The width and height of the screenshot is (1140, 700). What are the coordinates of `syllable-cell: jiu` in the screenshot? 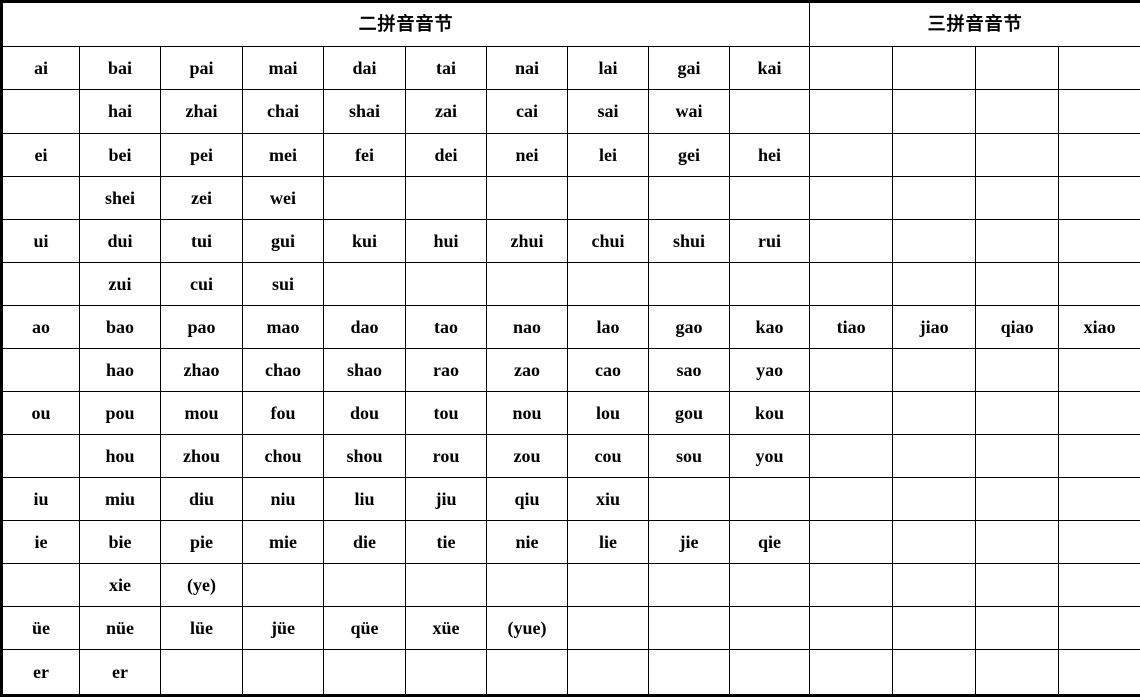 It's located at (446, 499).